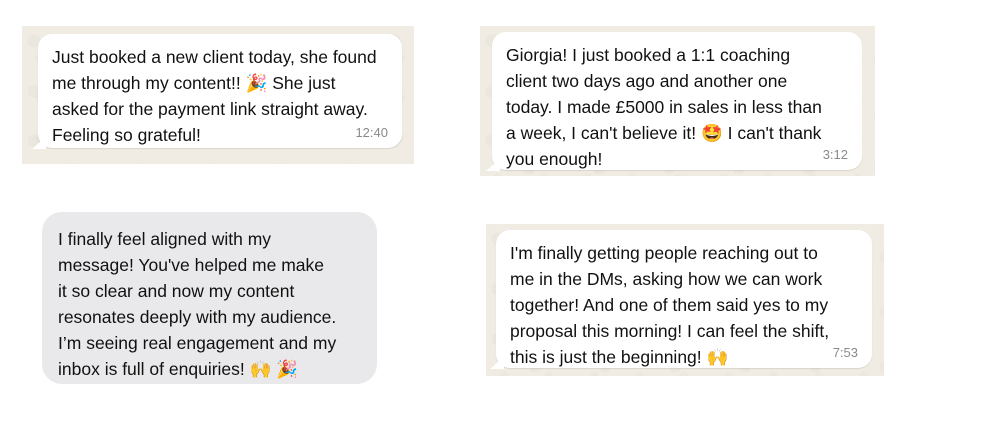  Describe the element at coordinates (371, 132) in the screenshot. I see `message-time-1: 12:40` at that location.